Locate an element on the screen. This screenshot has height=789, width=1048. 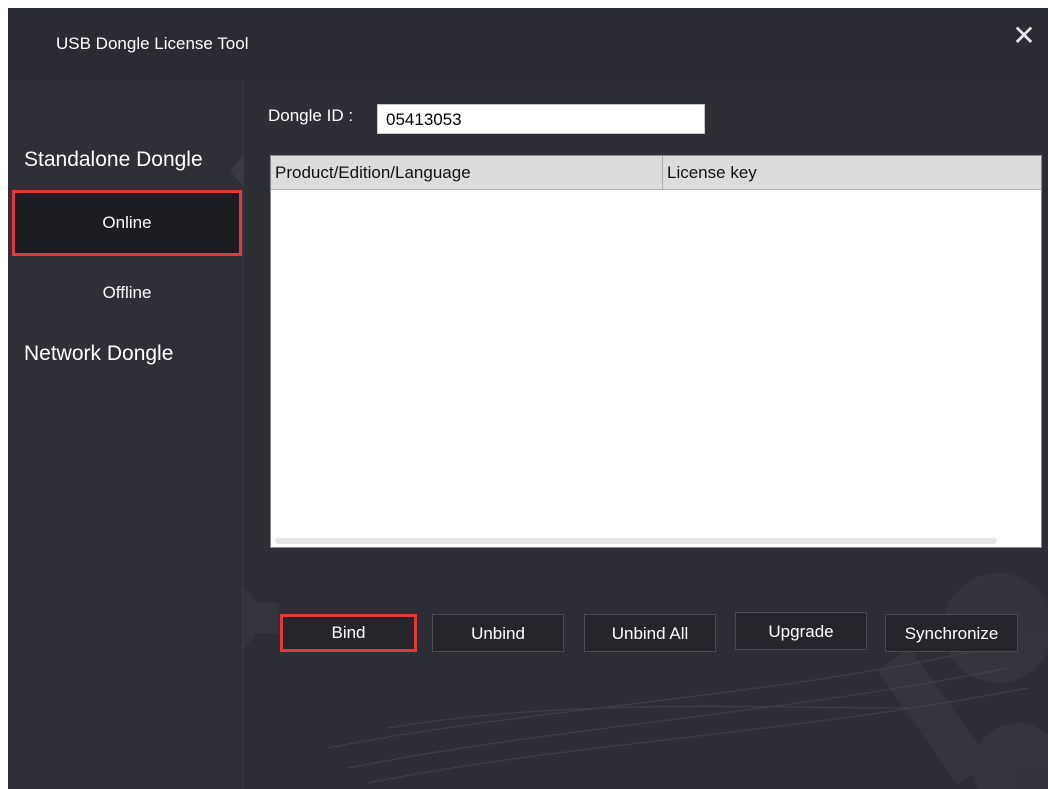
column-header-license-key: License key is located at coordinates (852, 172).